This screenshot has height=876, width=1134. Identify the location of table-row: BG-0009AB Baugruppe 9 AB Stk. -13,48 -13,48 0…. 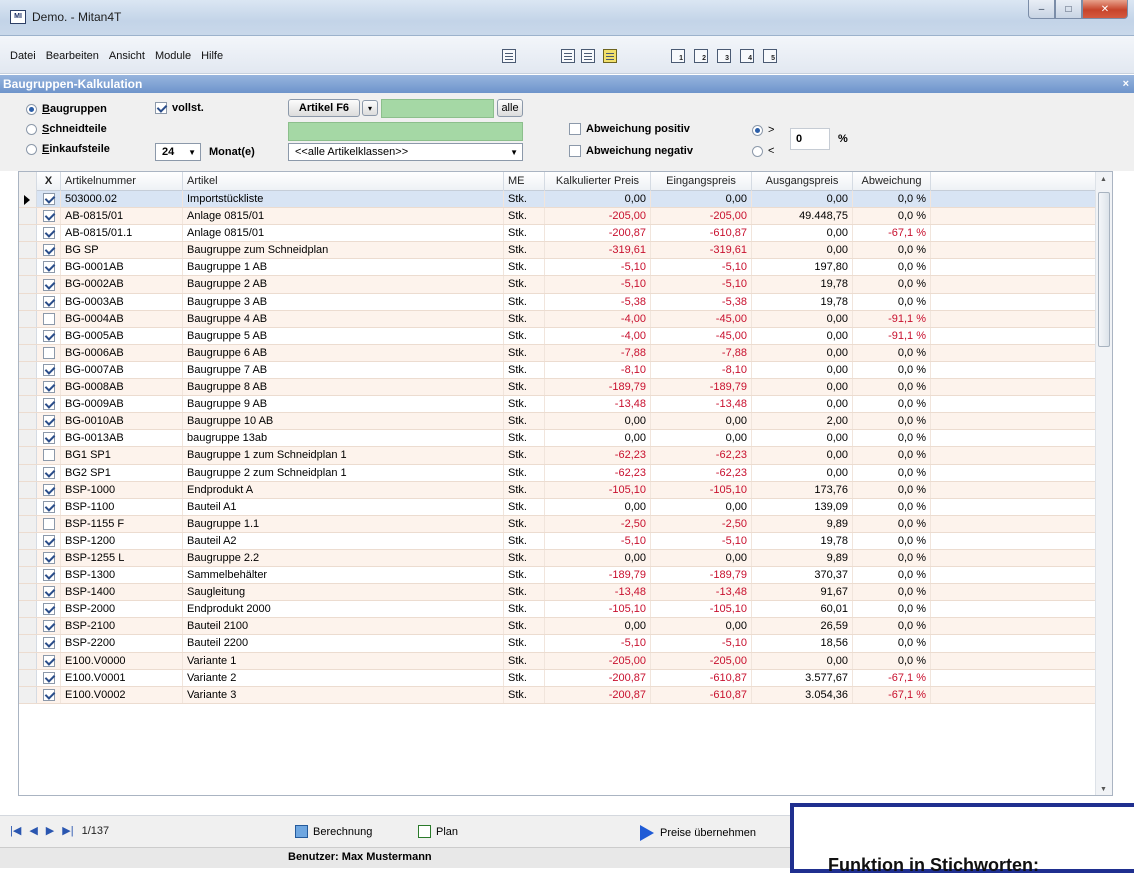
(565, 405).